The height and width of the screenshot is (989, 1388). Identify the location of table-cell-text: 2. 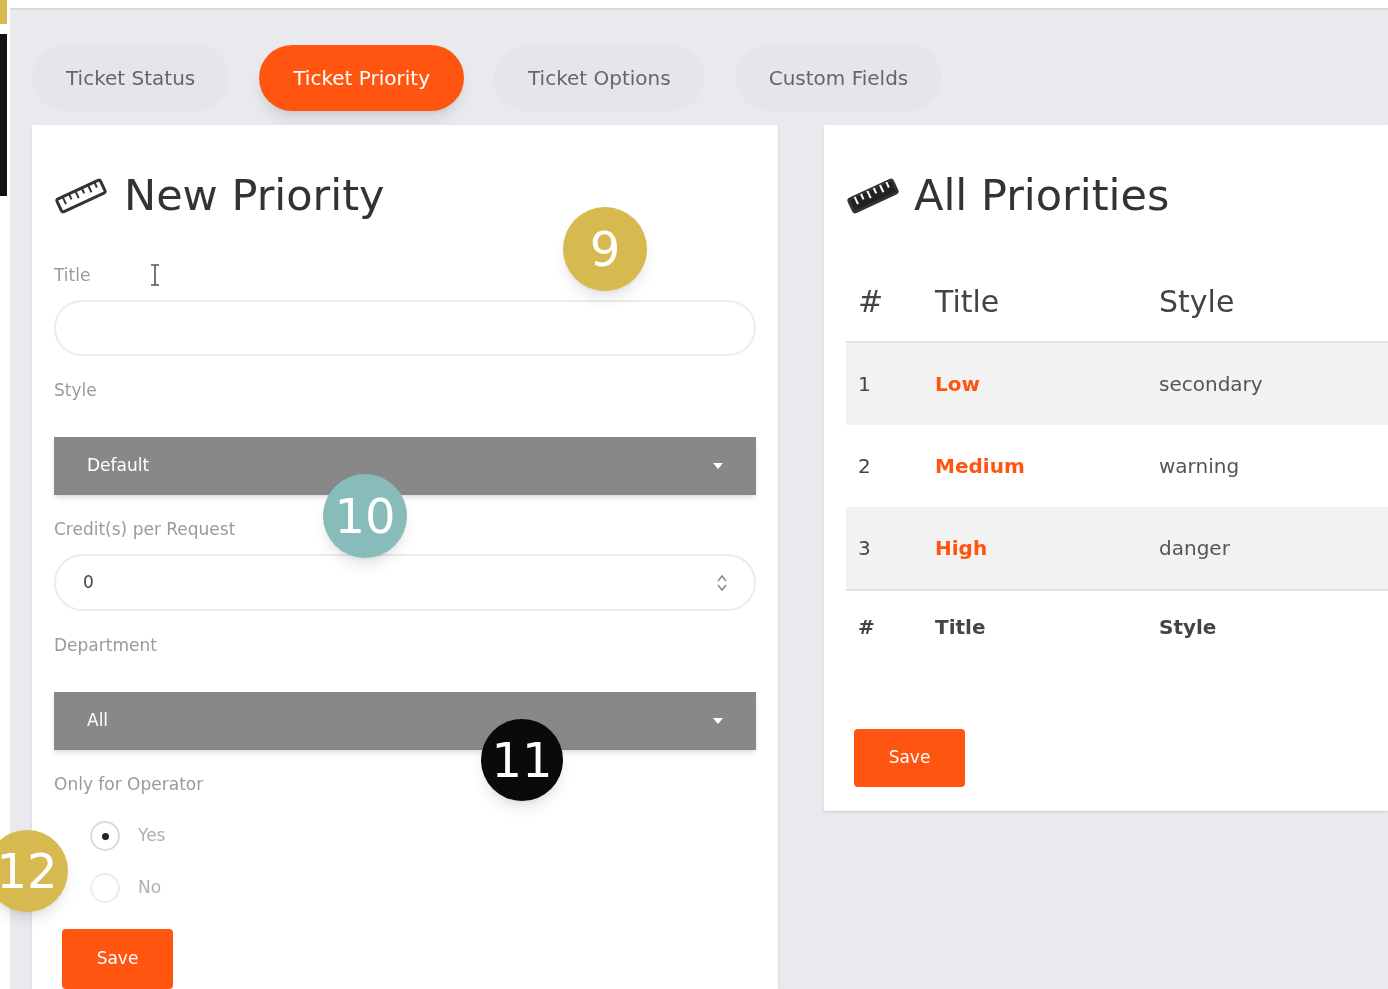
(864, 466).